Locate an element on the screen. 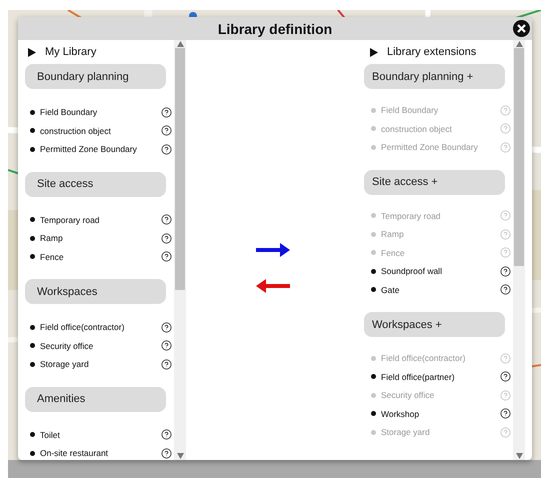  library-item: construction object is located at coordinates (96, 131).